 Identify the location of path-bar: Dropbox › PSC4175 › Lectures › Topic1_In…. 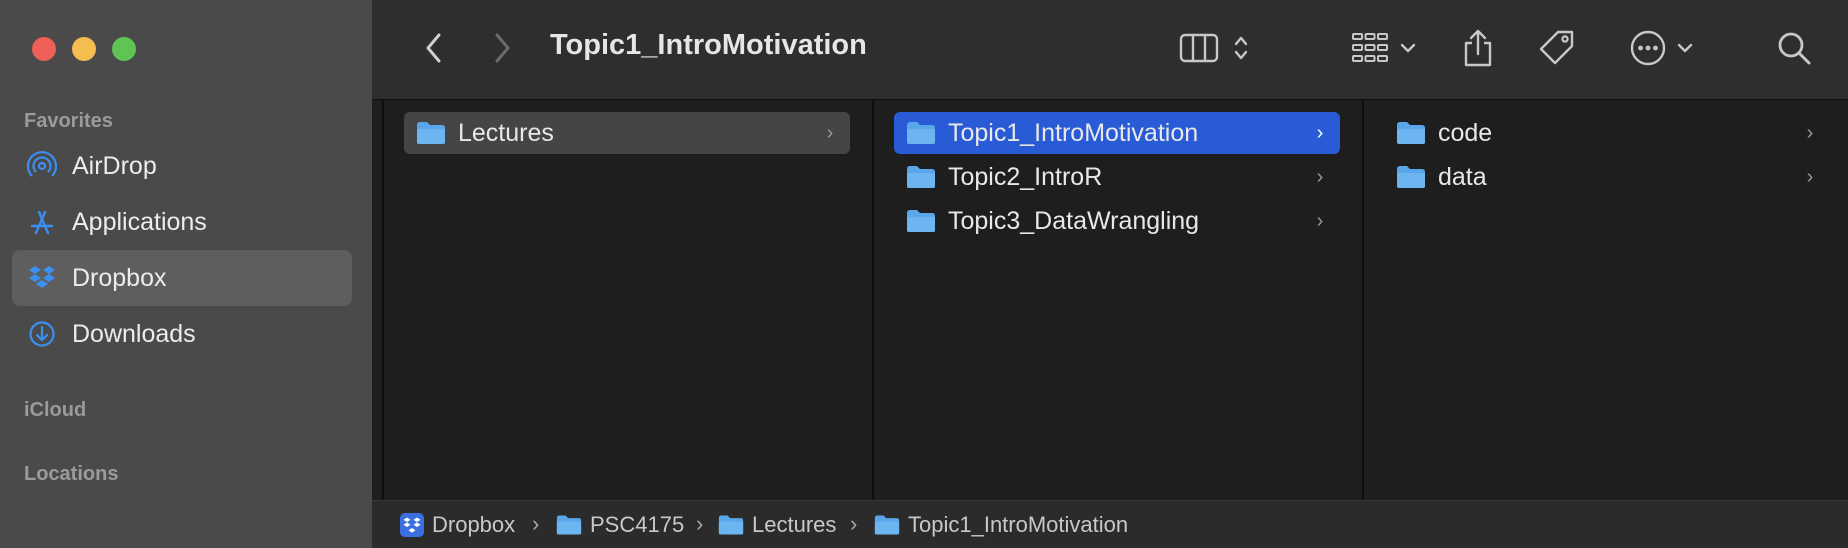
(1110, 524).